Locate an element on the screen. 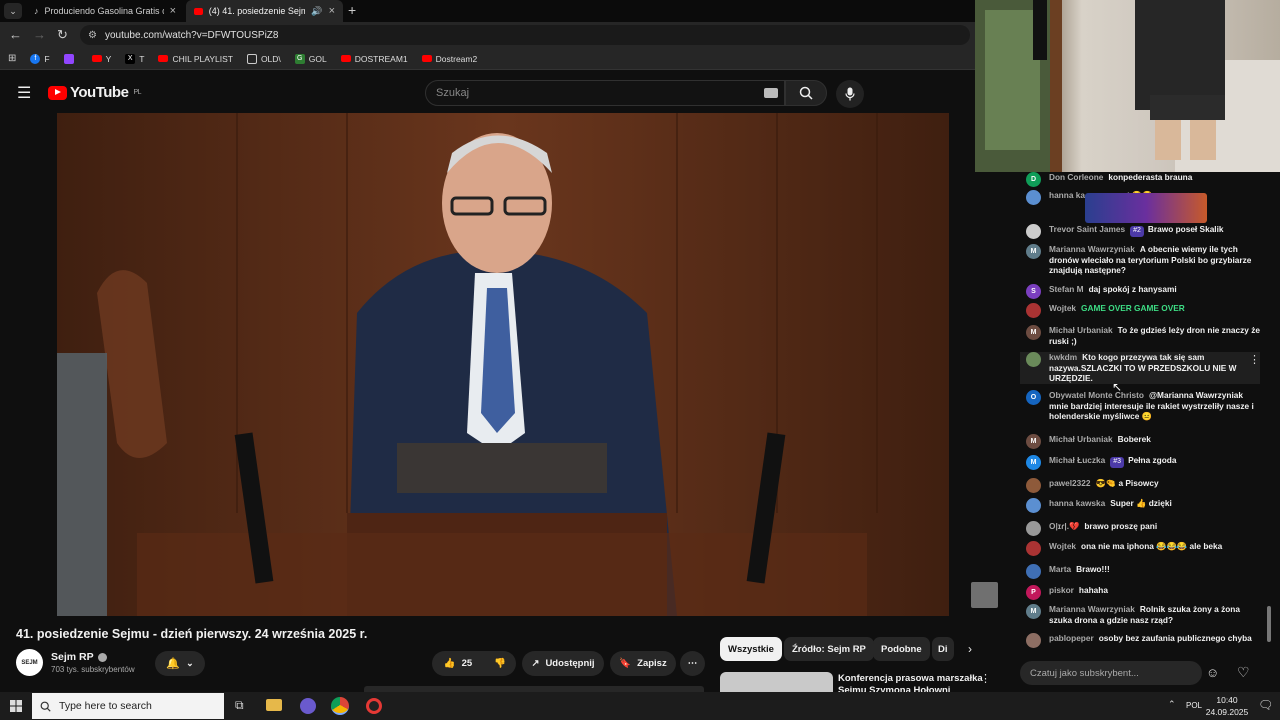 The height and width of the screenshot is (720, 1280). chat-message: pawel2322 😎🤏 a Pisowcy is located at coordinates (1140, 485).